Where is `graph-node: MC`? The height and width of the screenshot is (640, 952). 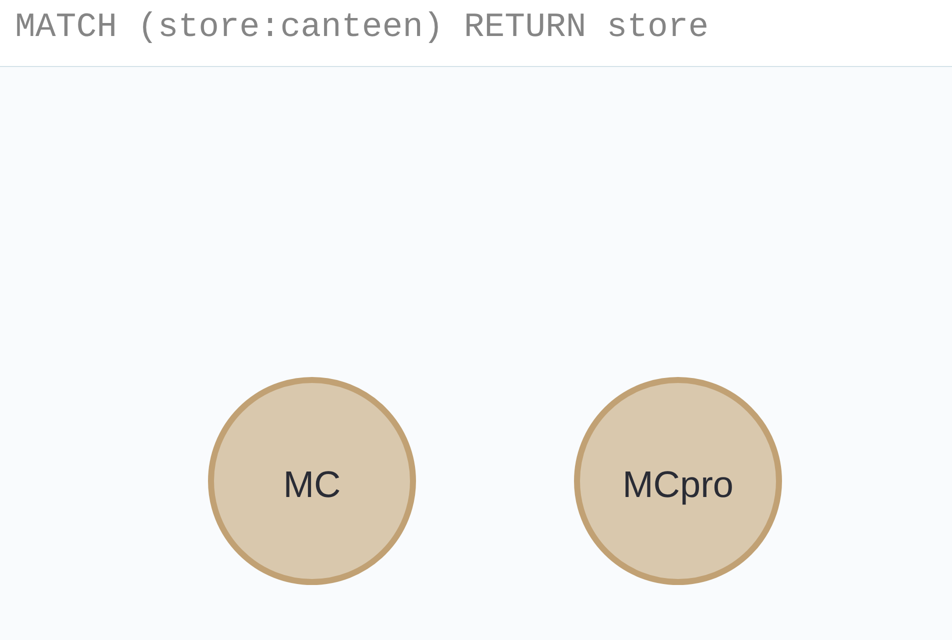 graph-node: MC is located at coordinates (312, 481).